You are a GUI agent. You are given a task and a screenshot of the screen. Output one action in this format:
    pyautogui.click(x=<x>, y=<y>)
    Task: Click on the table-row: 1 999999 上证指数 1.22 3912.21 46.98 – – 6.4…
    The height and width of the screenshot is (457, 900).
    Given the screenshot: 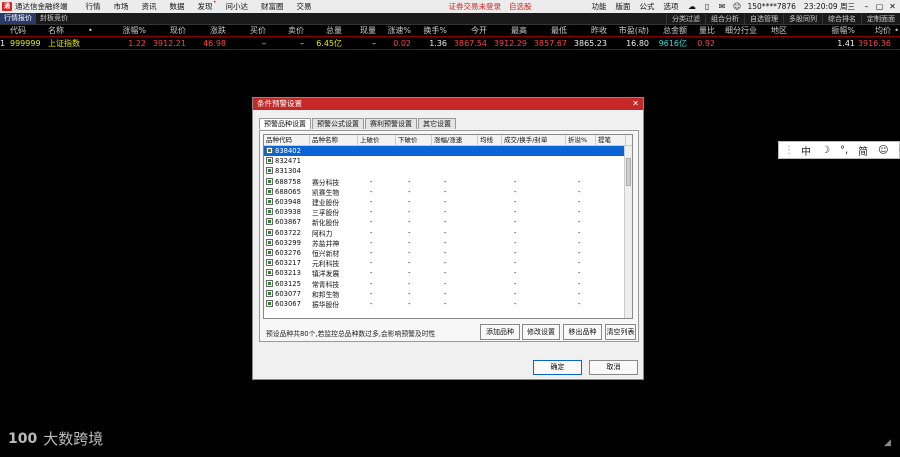 What is the action you would take?
    pyautogui.click(x=450, y=44)
    